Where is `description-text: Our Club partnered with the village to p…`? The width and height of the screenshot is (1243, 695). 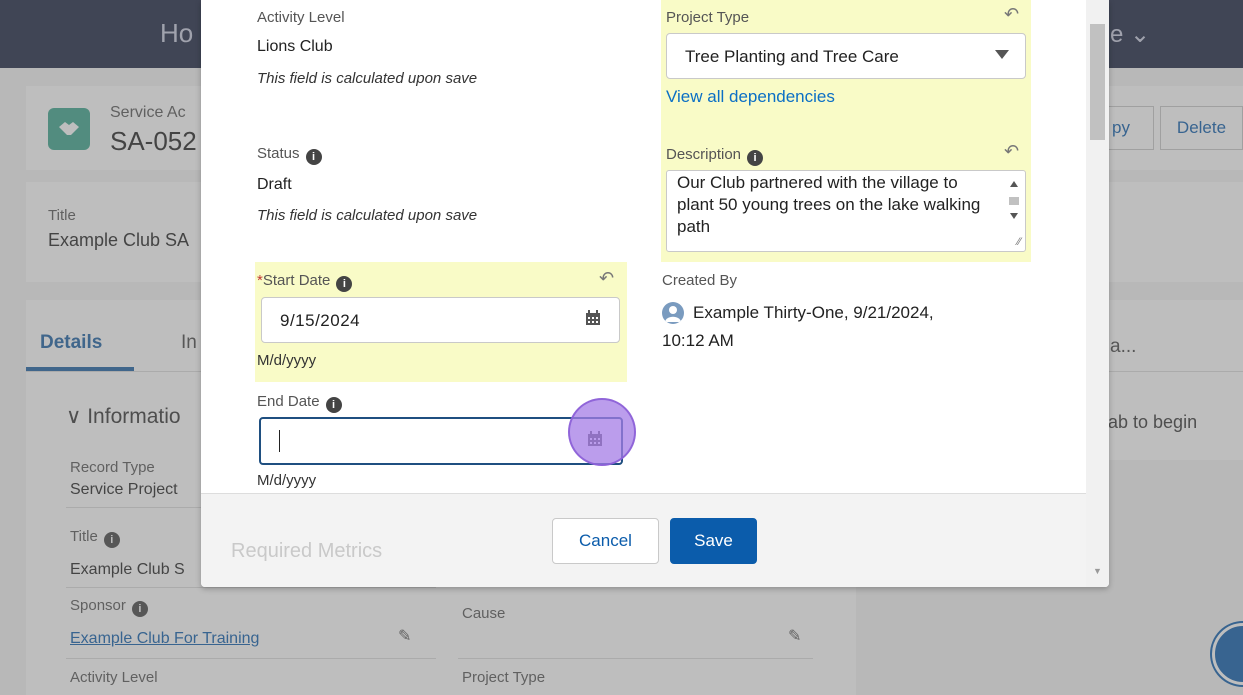 description-text: Our Club partnered with the village to p… is located at coordinates (829, 204).